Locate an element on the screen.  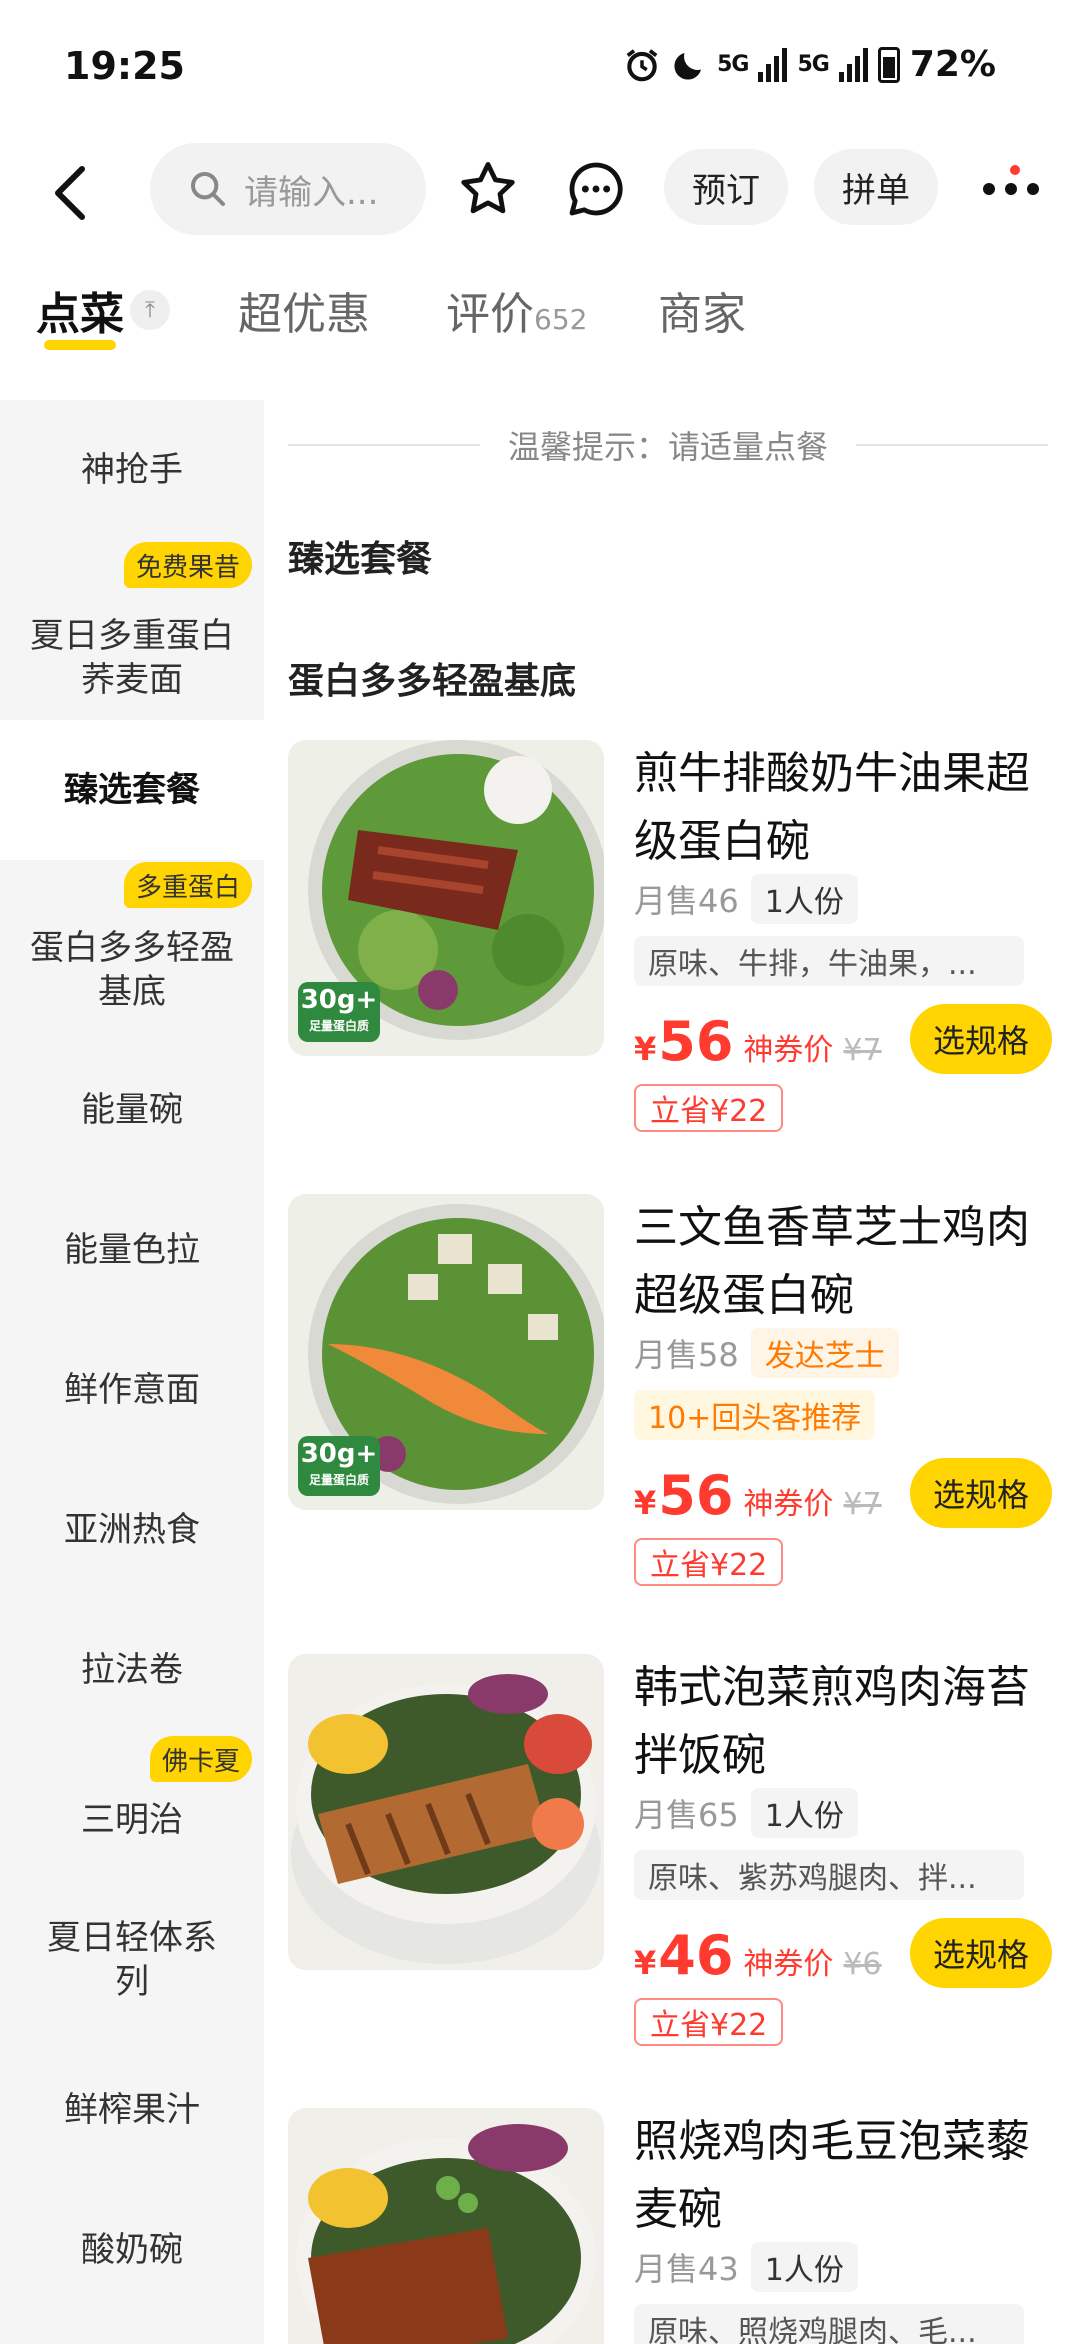
product-title: 煎牛排酸奶牛油果超级蛋白碗 is located at coordinates (832, 807).